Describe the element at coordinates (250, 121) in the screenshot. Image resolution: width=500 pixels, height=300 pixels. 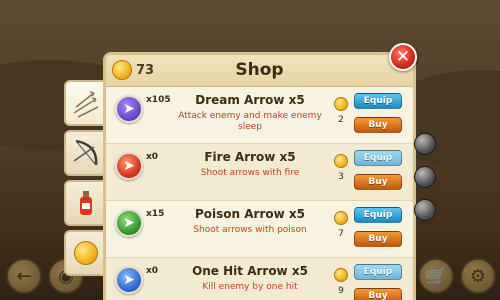
I see `item-description: Attack enemy and make enemy sleep` at that location.